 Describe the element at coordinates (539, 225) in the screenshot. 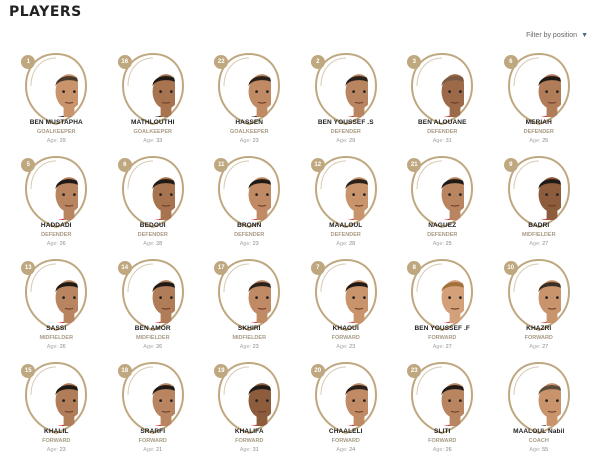

I see `player-name: BADRI` at that location.